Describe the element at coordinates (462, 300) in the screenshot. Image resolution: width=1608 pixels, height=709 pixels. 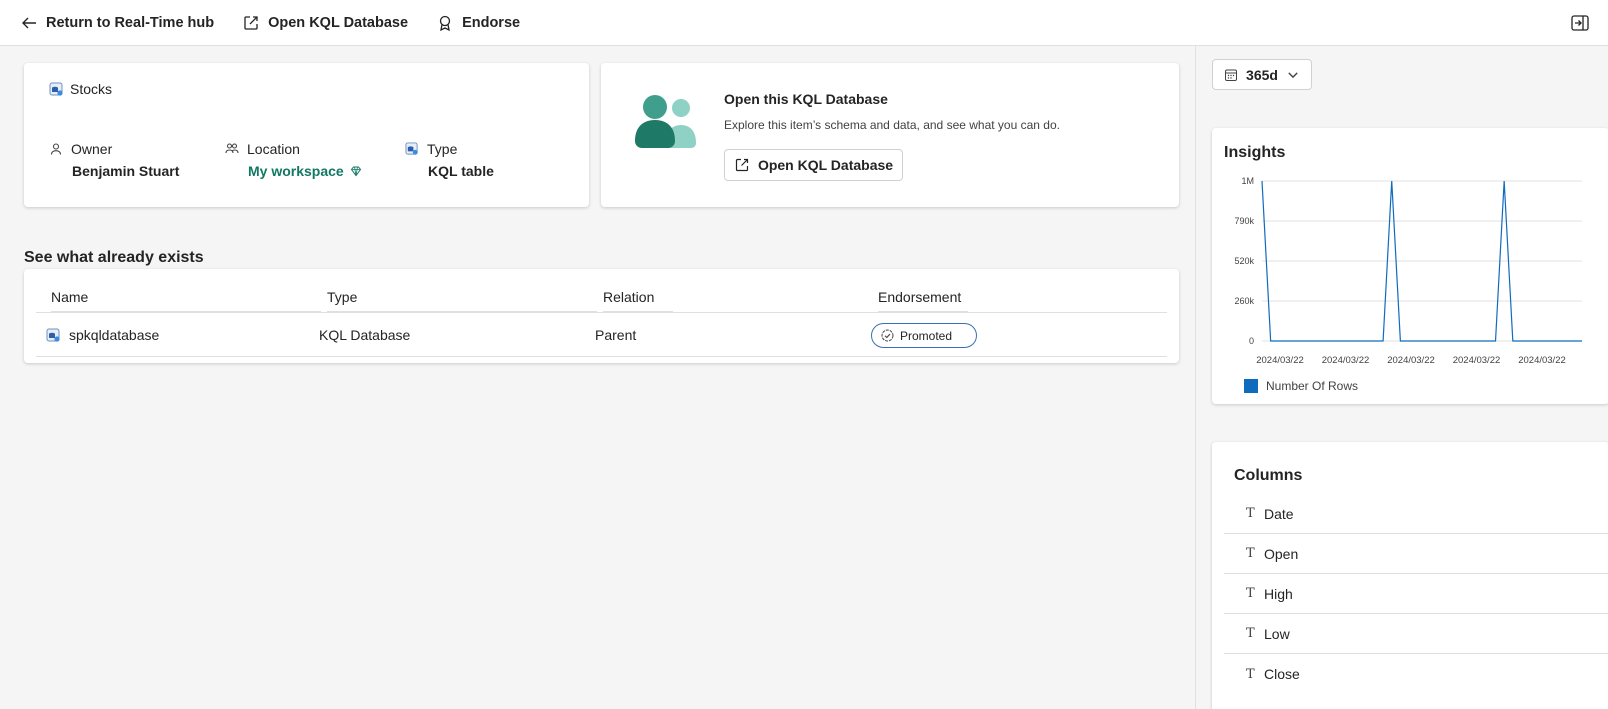
I see `column-header-type: Type` at that location.